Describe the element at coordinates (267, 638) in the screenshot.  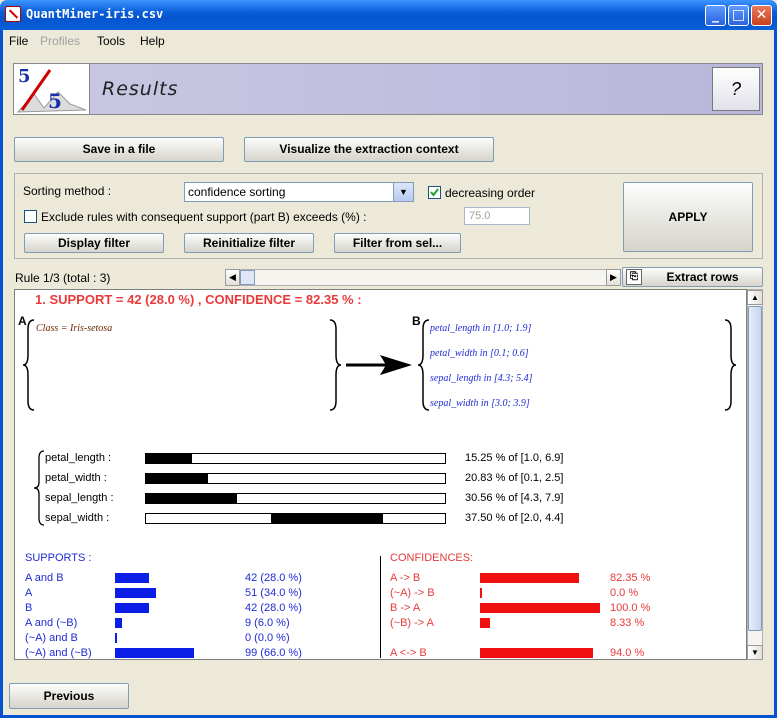
I see `support-value: 0 (0.0 %)` at that location.